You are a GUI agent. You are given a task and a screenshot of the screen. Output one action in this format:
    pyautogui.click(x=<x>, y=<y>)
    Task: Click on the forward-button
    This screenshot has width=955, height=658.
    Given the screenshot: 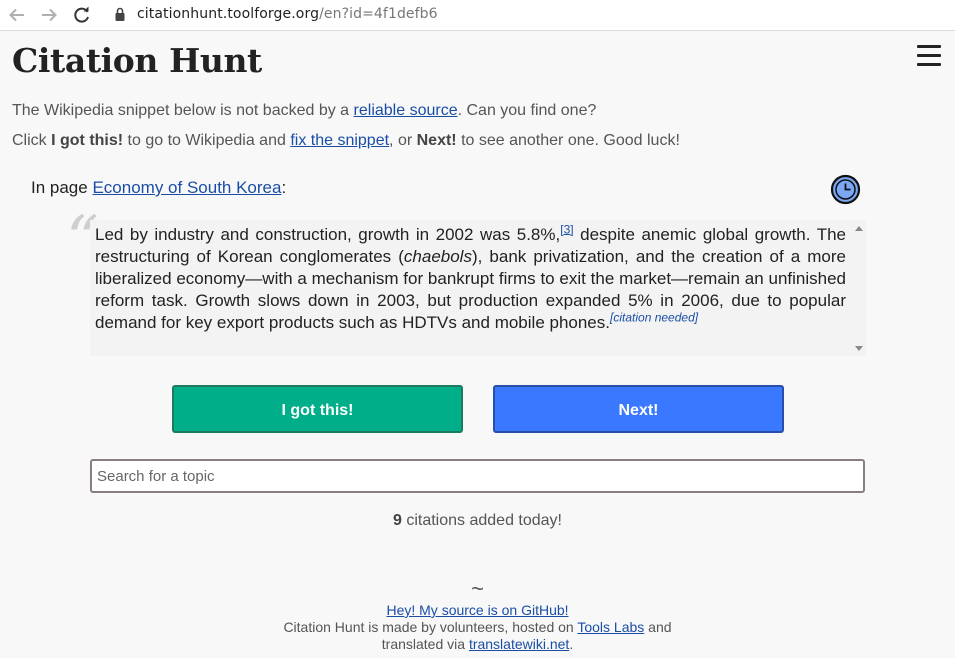 What is the action you would take?
    pyautogui.click(x=49, y=15)
    